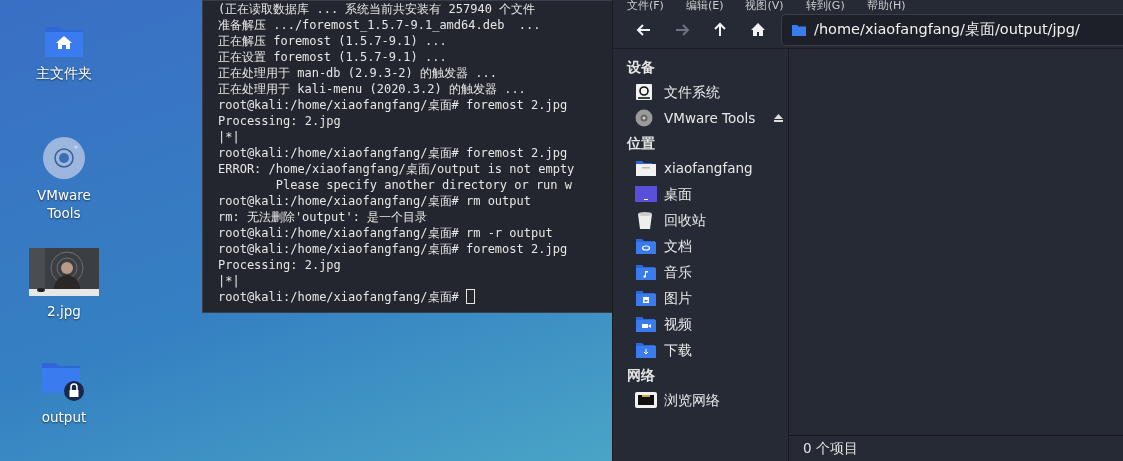 This screenshot has height=461, width=1123. Describe the element at coordinates (641, 375) in the screenshot. I see `sidebar-heading: 网络` at that location.